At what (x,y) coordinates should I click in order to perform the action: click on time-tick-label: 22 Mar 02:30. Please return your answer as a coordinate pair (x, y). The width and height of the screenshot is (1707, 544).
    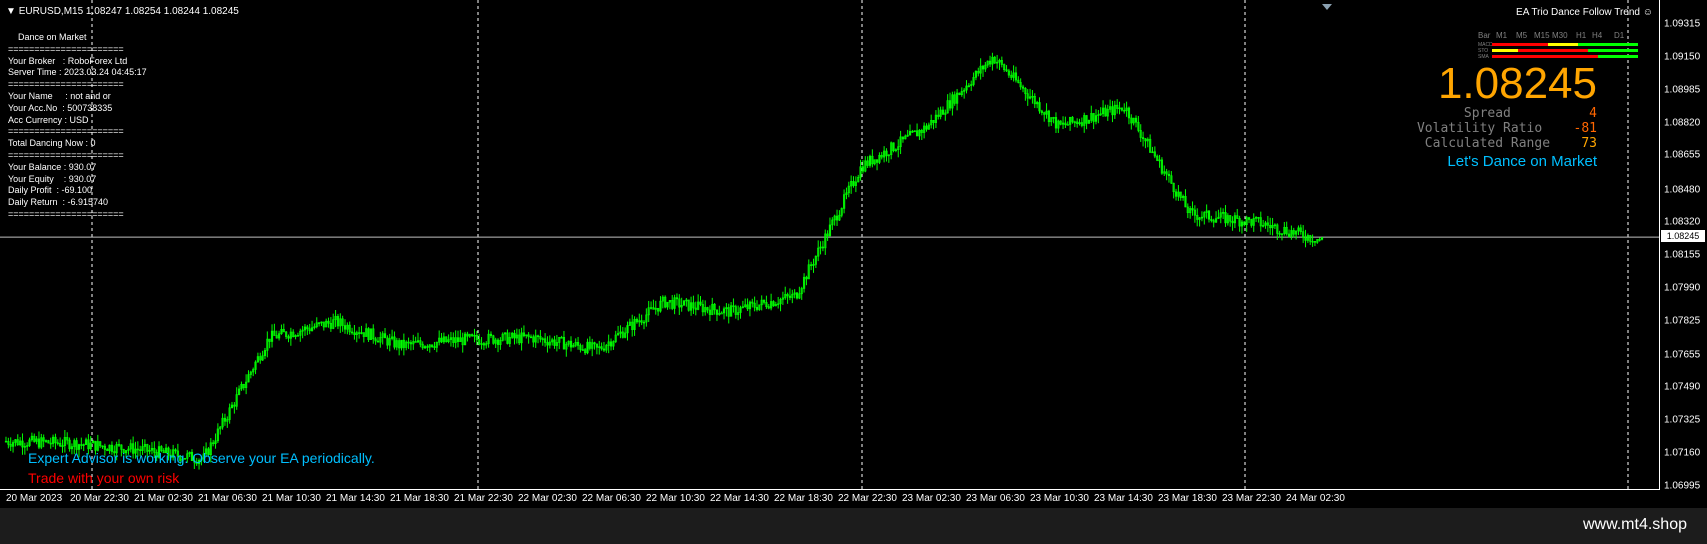
    Looking at the image, I should click on (547, 498).